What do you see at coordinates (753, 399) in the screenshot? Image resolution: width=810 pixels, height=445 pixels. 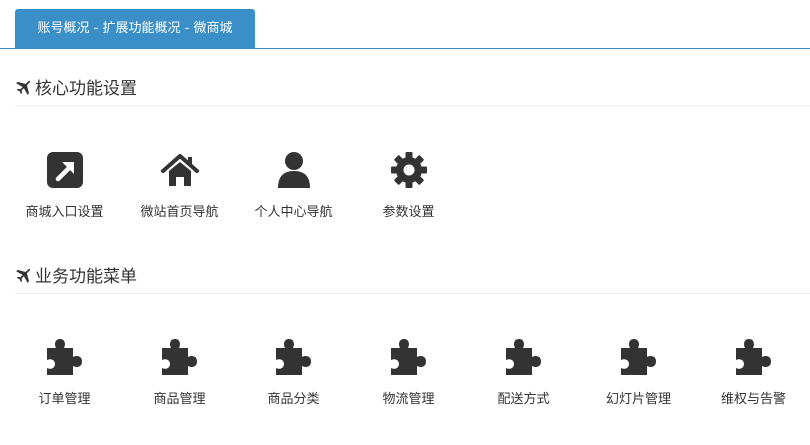 I see `tile-label: 维权与告警` at bounding box center [753, 399].